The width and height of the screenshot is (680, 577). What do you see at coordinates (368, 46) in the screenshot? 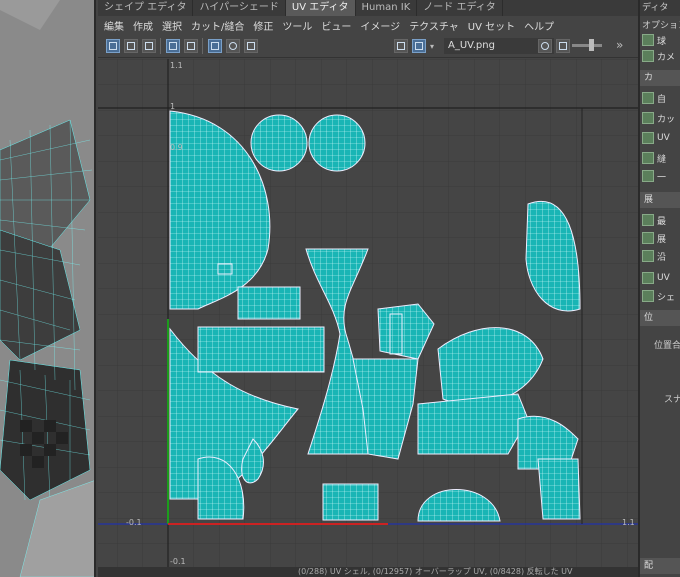
I see `uv-toolbar: ▾ A_UV.png »` at bounding box center [368, 46].